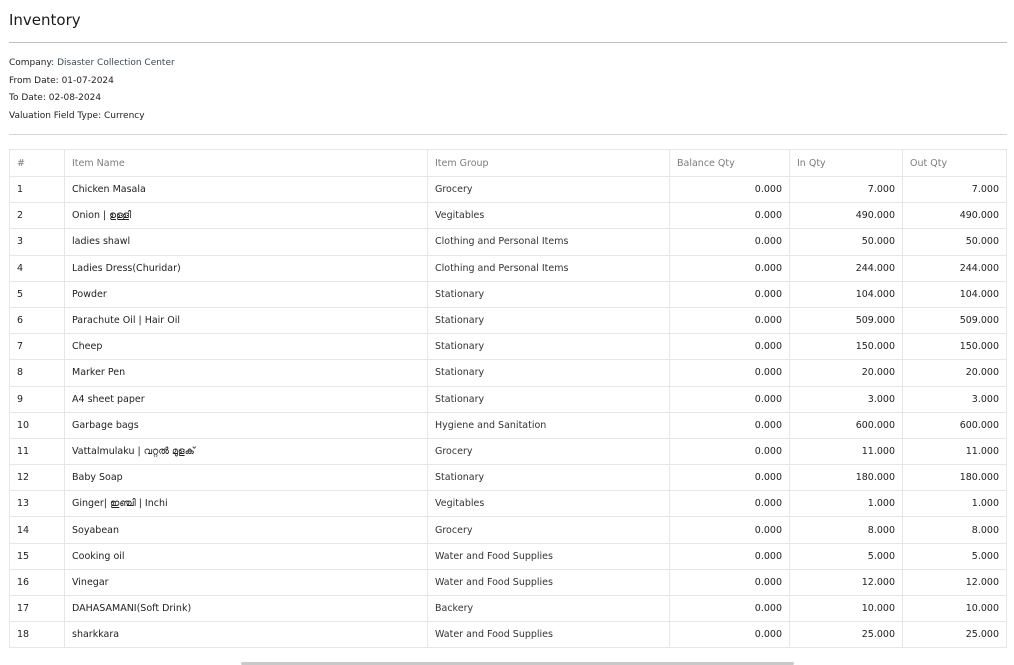 Image resolution: width=1014 pixels, height=665 pixels. I want to click on row-number: 12, so click(37, 478).